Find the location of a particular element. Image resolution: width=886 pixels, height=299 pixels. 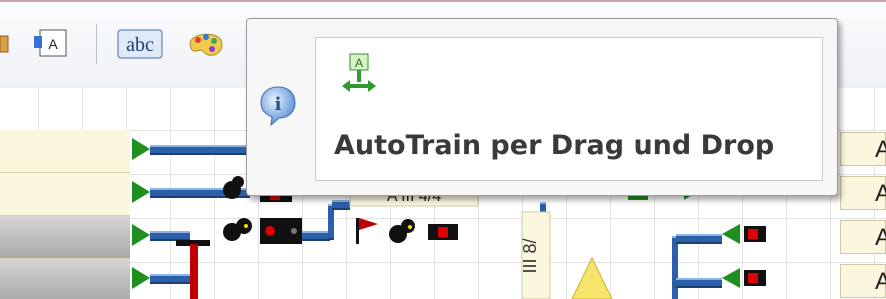

warning-triangle-icon is located at coordinates (592, 277).